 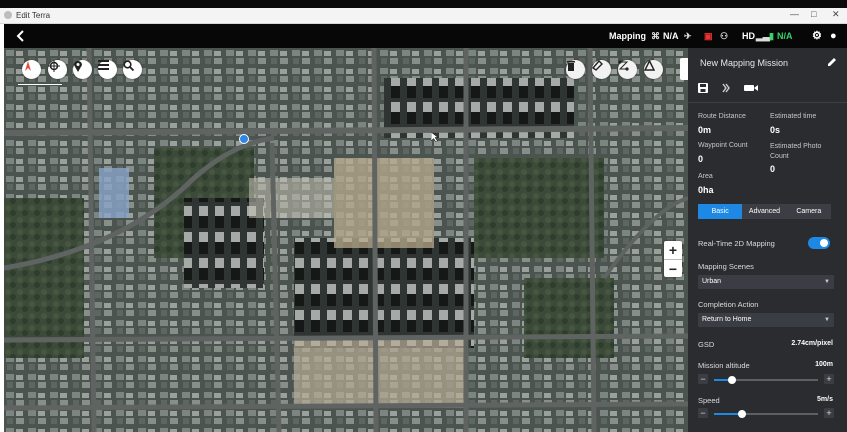 I want to click on speed-slider: − +, so click(x=766, y=414).